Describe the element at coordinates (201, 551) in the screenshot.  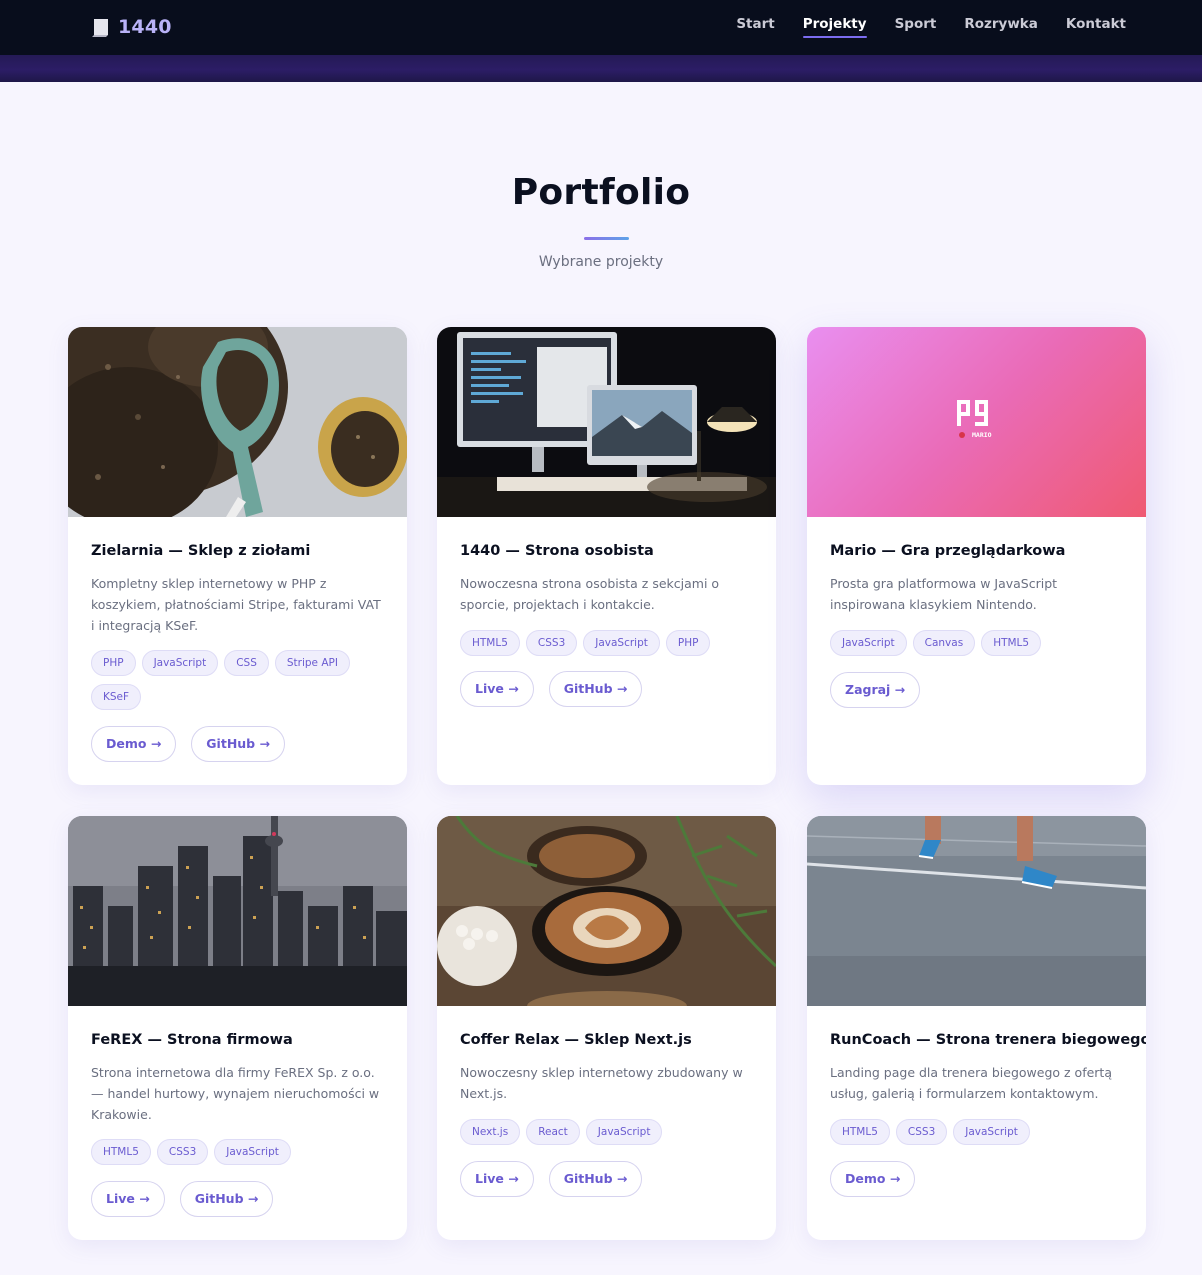
I see `project-title: Zielarnia — Sklep z ziołami` at that location.